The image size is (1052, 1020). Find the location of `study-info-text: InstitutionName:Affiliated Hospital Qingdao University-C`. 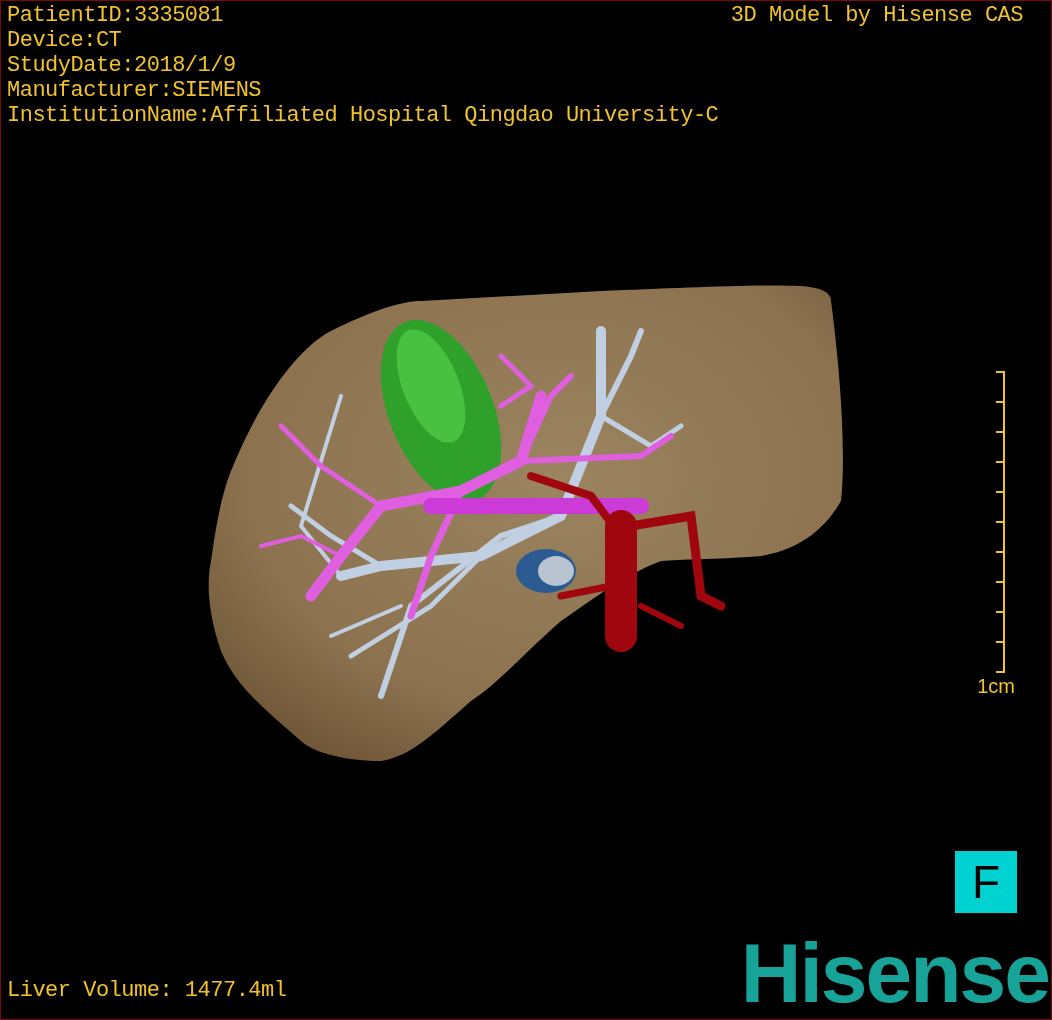

study-info-text: InstitutionName:Affiliated Hospital Qingdao University-C is located at coordinates (363, 115).